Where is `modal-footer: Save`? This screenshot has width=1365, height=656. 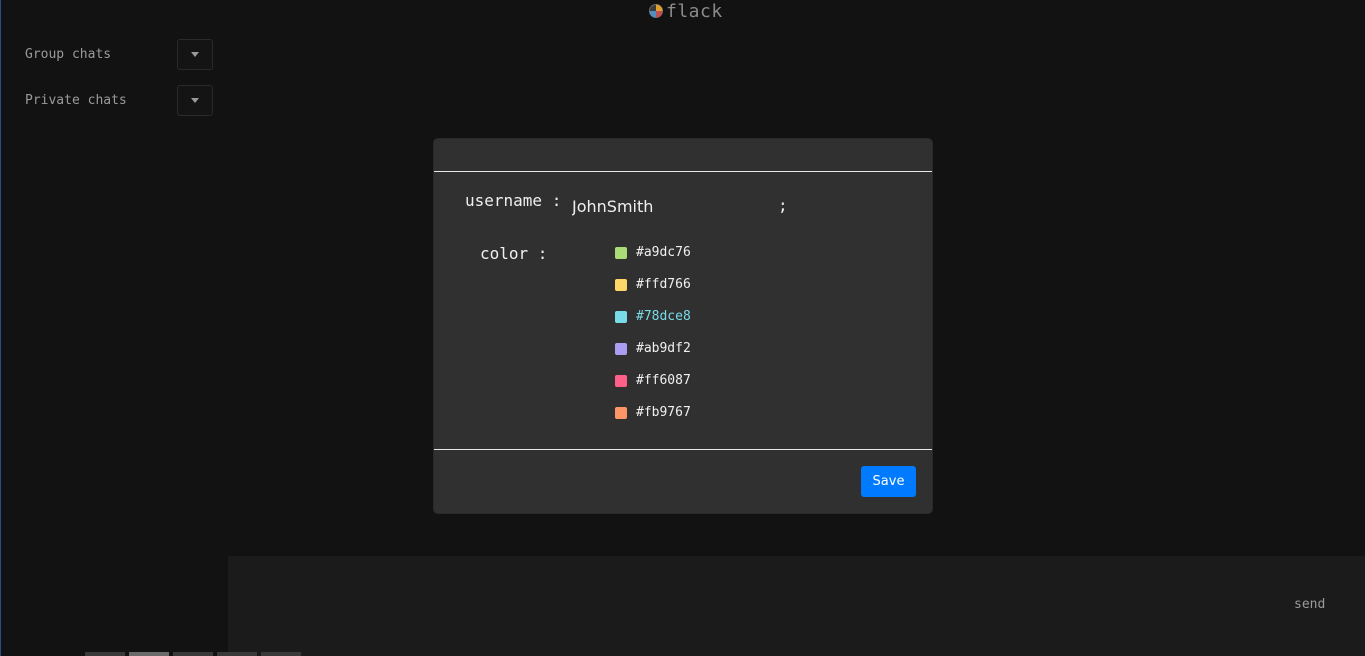 modal-footer: Save is located at coordinates (683, 481).